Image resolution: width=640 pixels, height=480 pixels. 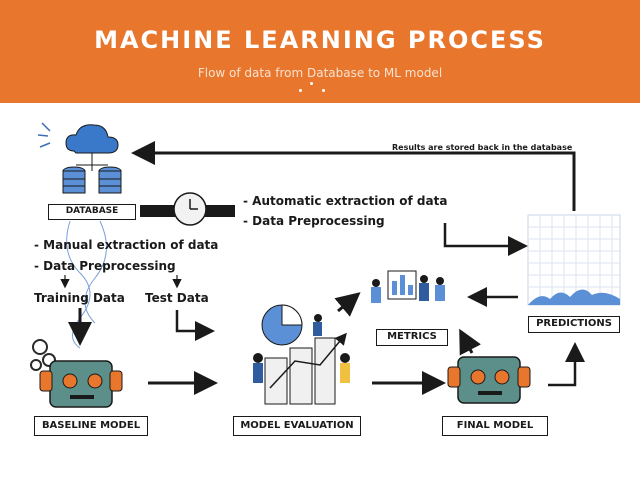 What do you see at coordinates (412, 337) in the screenshot?
I see `metrics-node: METRICS` at bounding box center [412, 337].